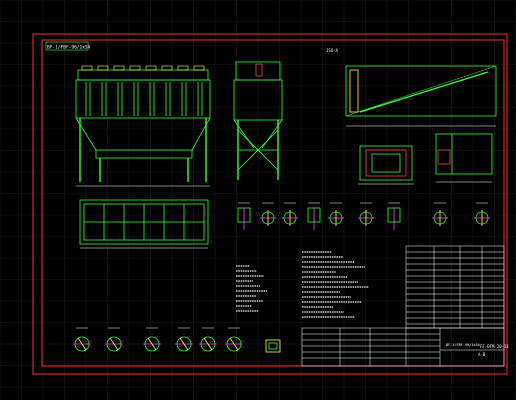 This screenshot has width=516, height=400. What do you see at coordinates (386, 165) in the screenshot?
I see `section-view-a` at bounding box center [386, 165].